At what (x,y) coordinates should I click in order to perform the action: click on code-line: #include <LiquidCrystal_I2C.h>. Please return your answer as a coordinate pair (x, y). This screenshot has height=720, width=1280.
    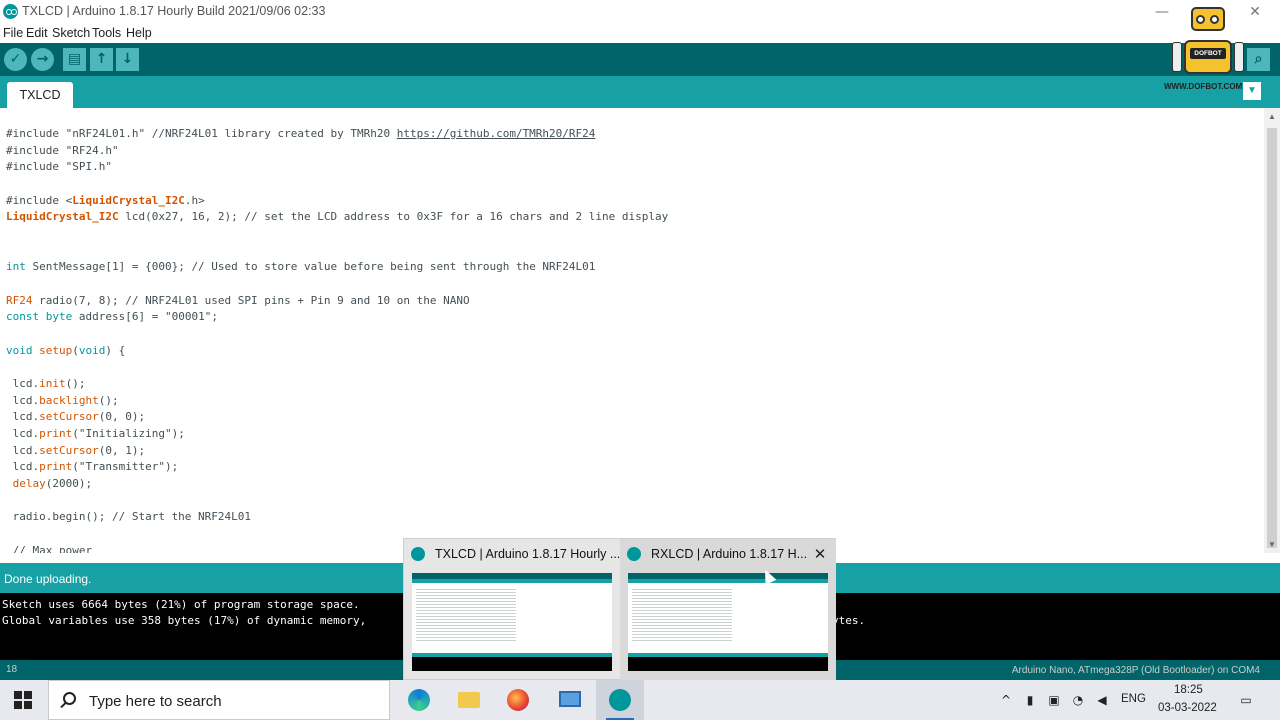
    Looking at the image, I should click on (105, 200).